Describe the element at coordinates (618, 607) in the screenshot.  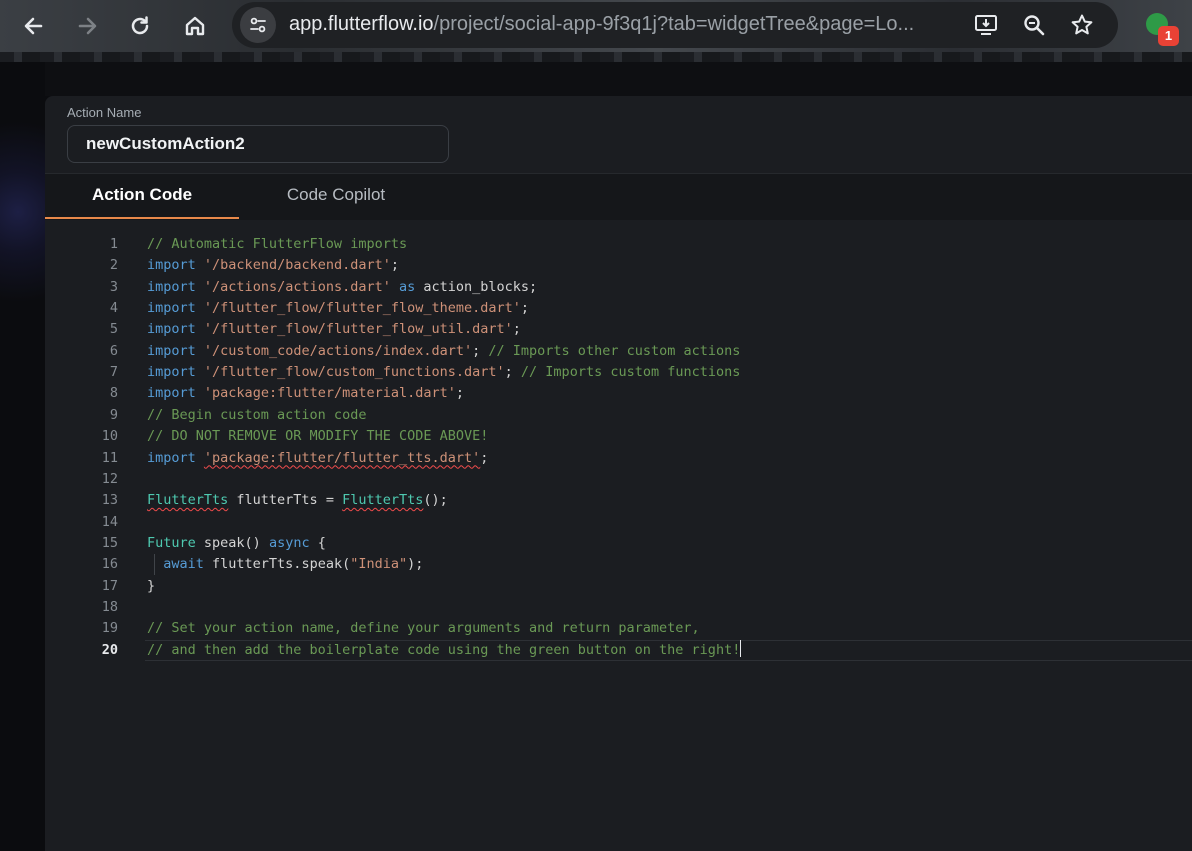
I see `code-line: 18` at that location.